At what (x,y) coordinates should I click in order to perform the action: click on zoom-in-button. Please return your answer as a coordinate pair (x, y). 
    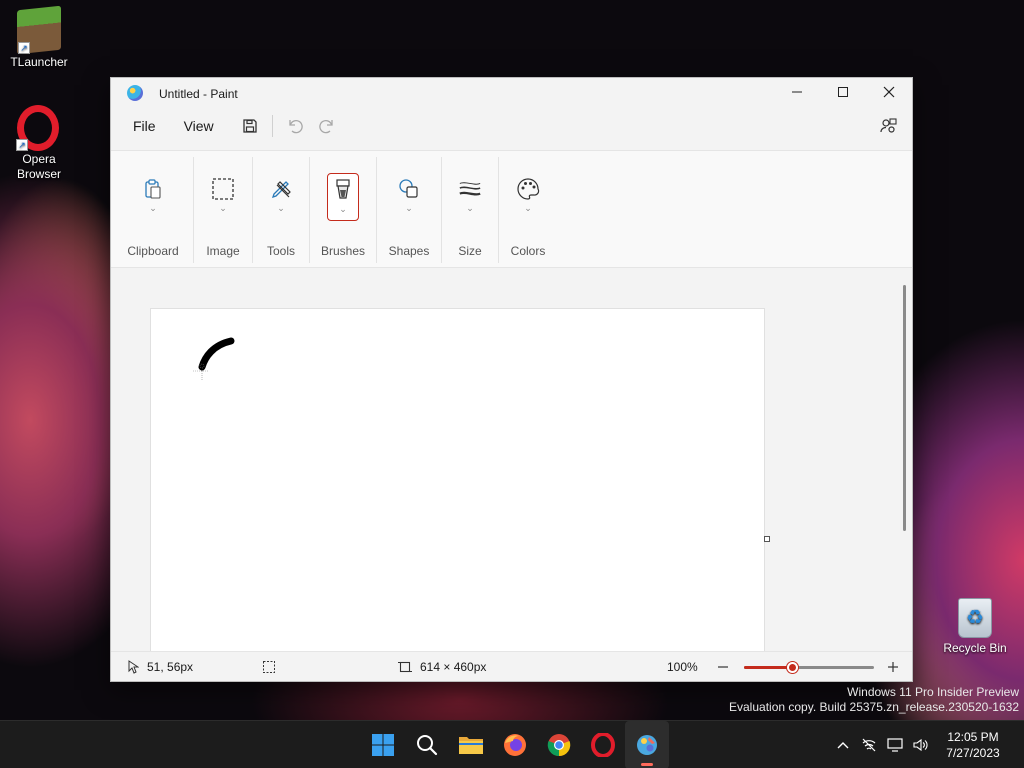
    Looking at the image, I should click on (893, 667).